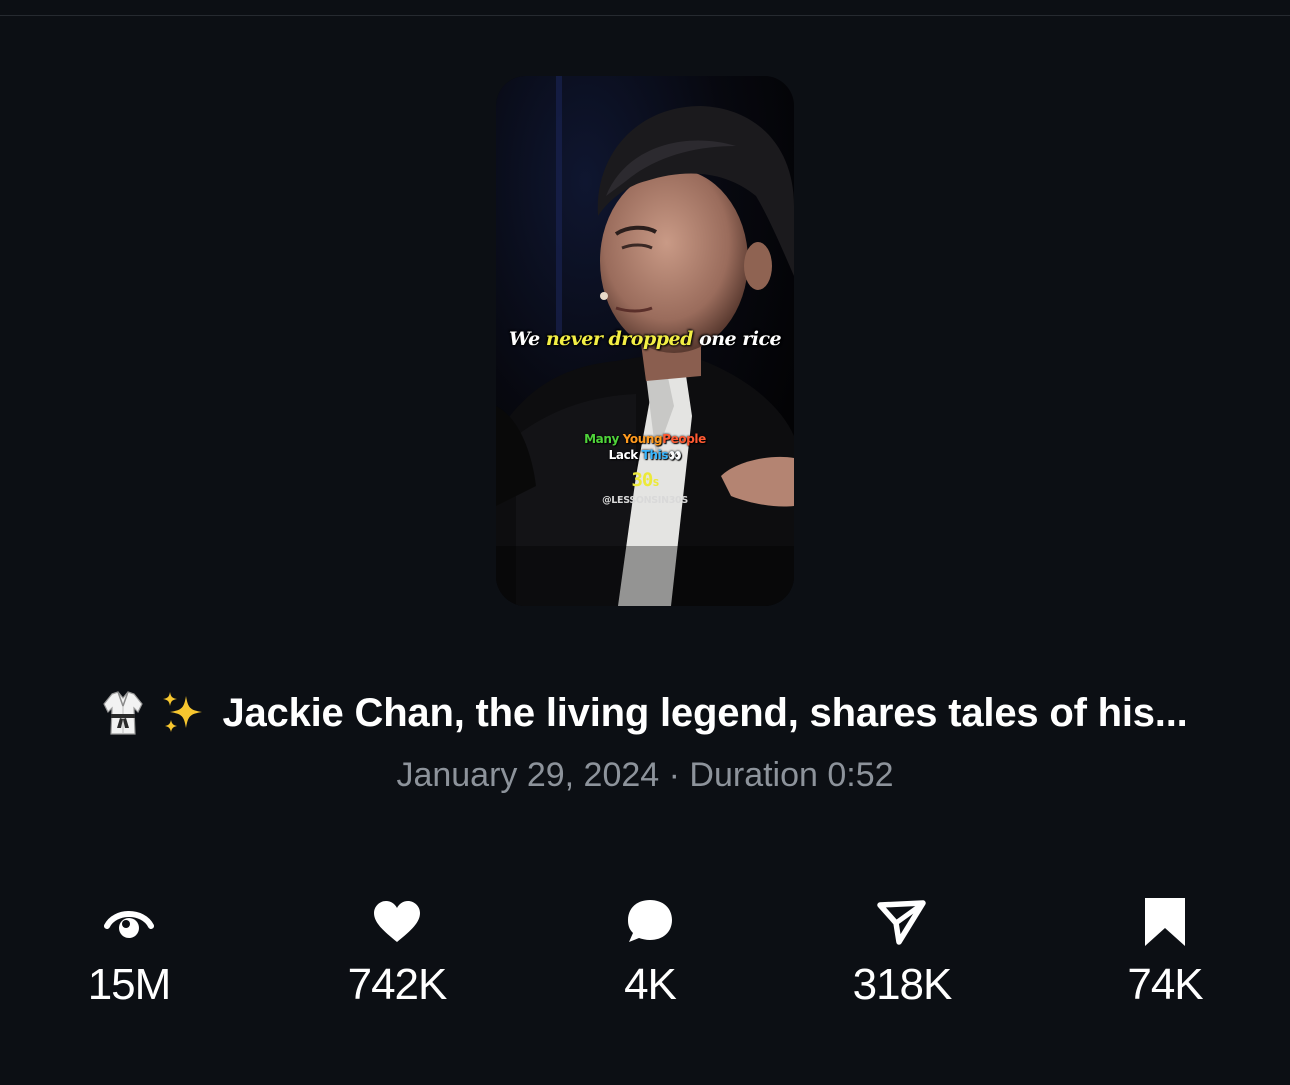 The width and height of the screenshot is (1290, 1085). I want to click on timer-unit: s, so click(655, 482).